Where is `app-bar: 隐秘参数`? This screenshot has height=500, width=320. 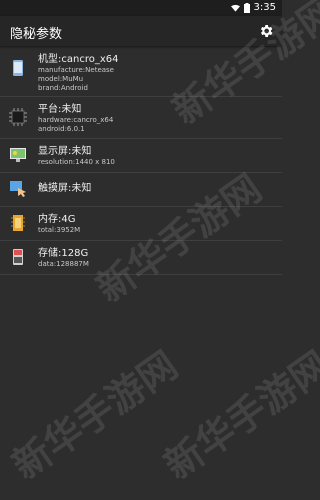 app-bar: 隐秘参数 is located at coordinates (141, 31).